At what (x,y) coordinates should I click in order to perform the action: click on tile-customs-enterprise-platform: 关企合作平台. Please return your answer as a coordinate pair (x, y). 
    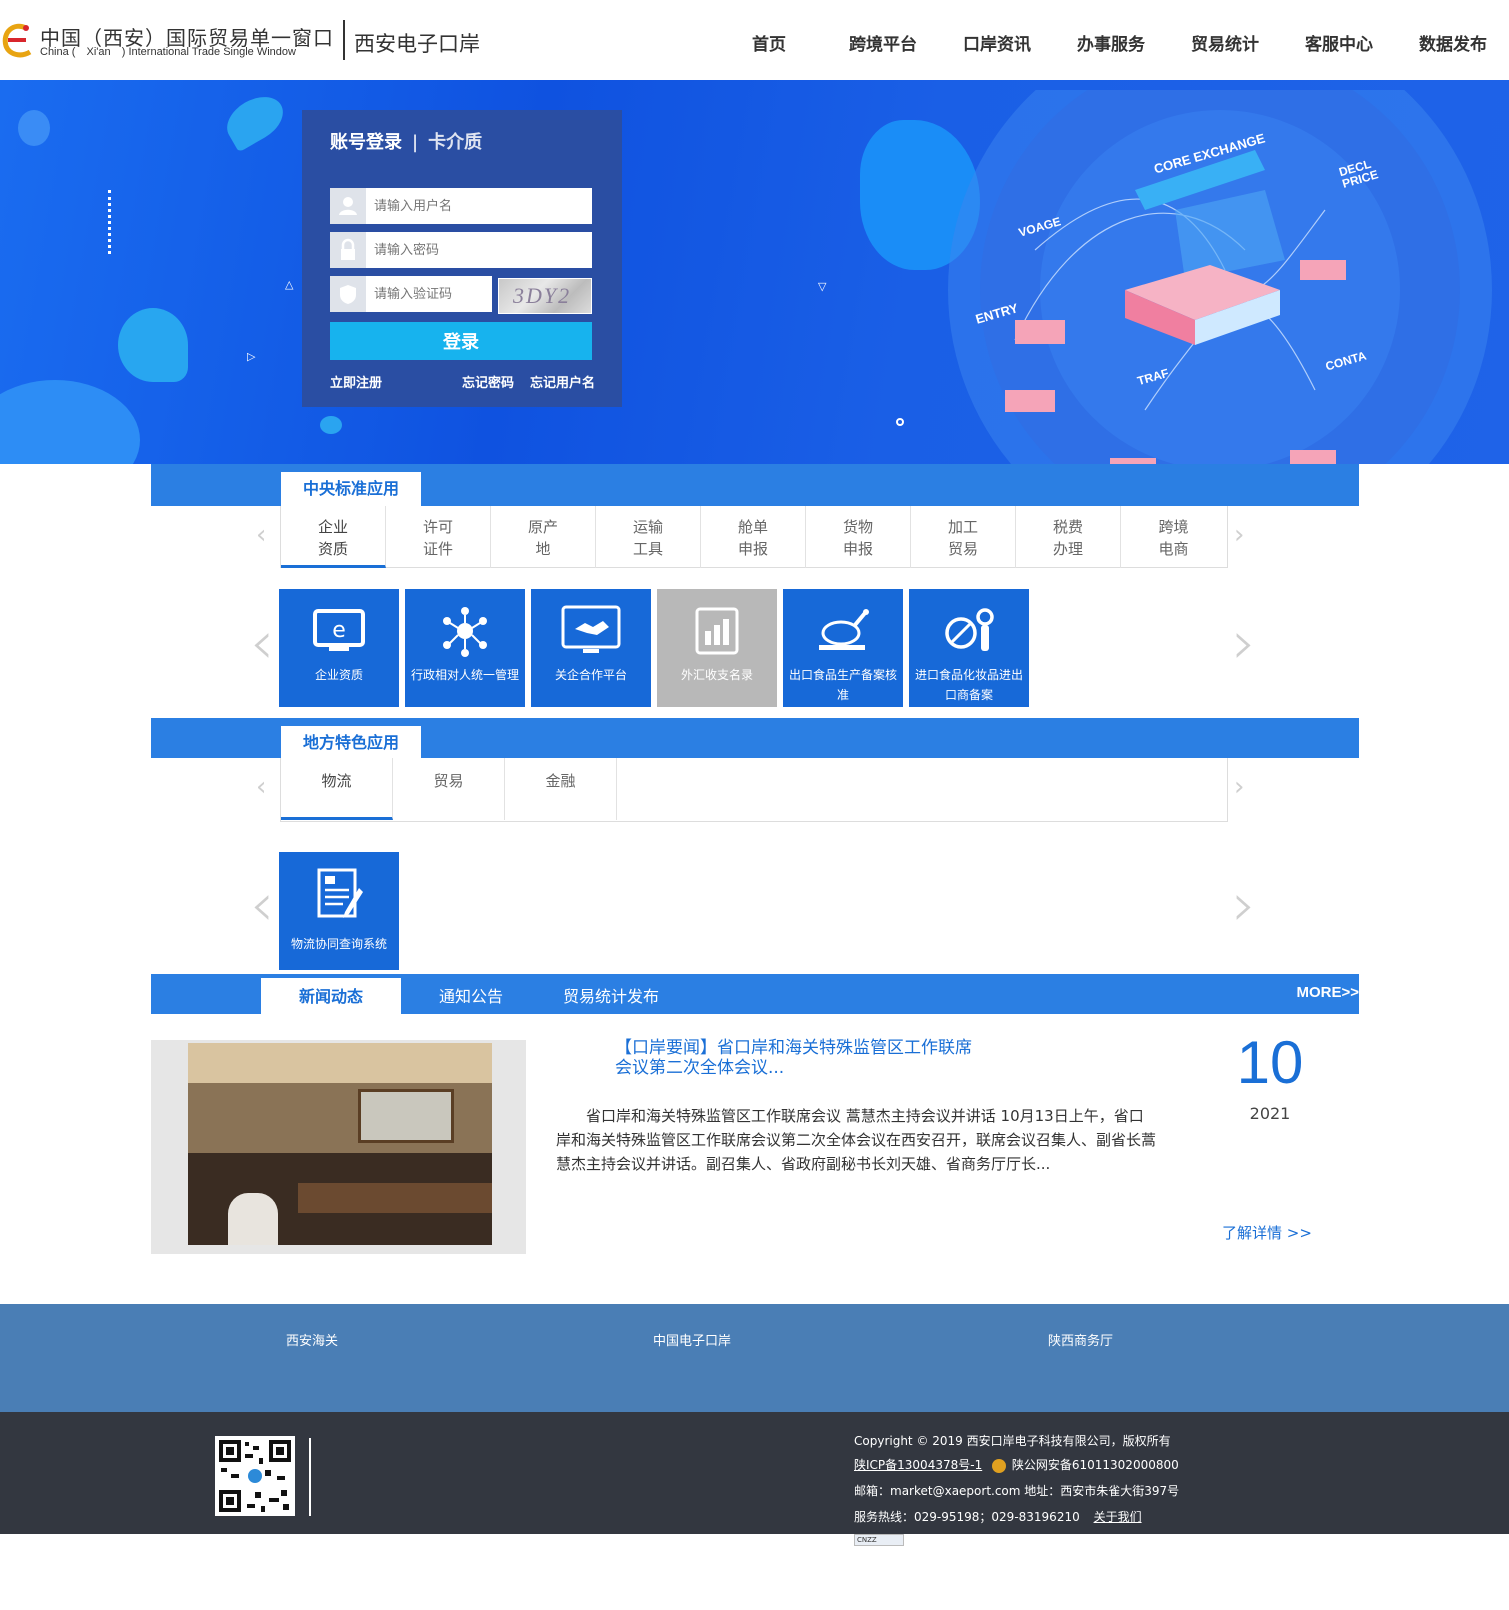
    Looking at the image, I should click on (591, 648).